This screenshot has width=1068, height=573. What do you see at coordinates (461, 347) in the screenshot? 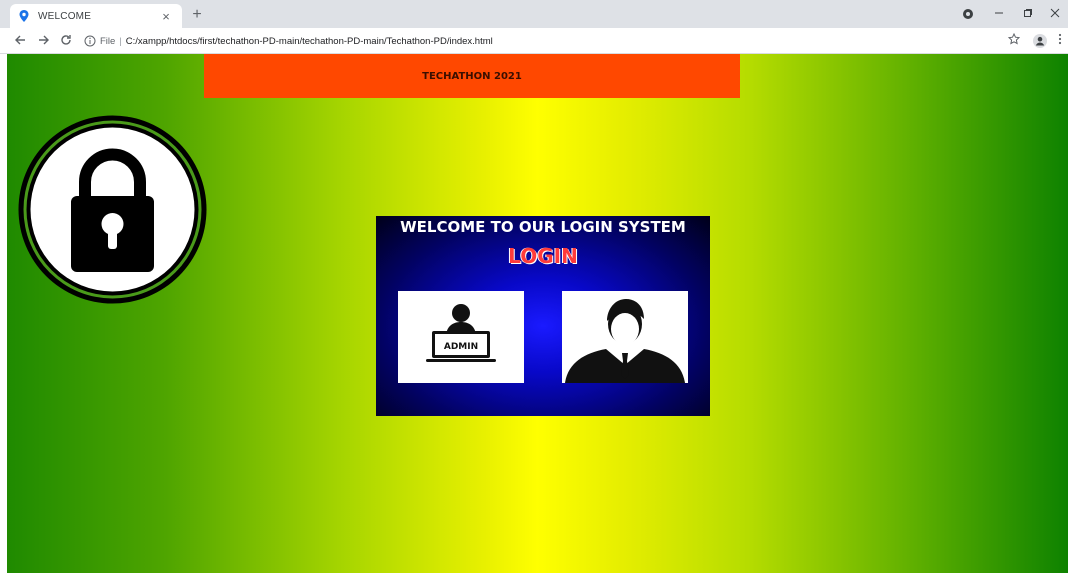
I see `admin-label: ADMIN` at bounding box center [461, 347].